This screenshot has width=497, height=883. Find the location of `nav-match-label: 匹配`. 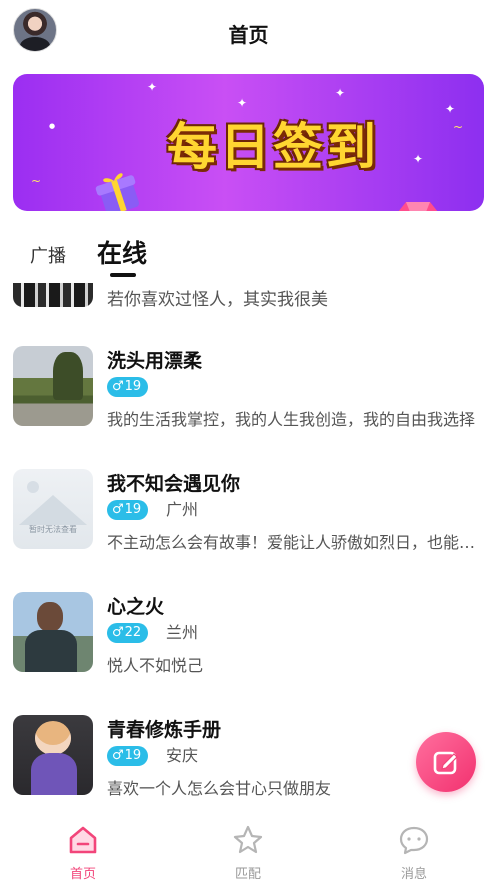

nav-match-label: 匹配 is located at coordinates (247, 874).